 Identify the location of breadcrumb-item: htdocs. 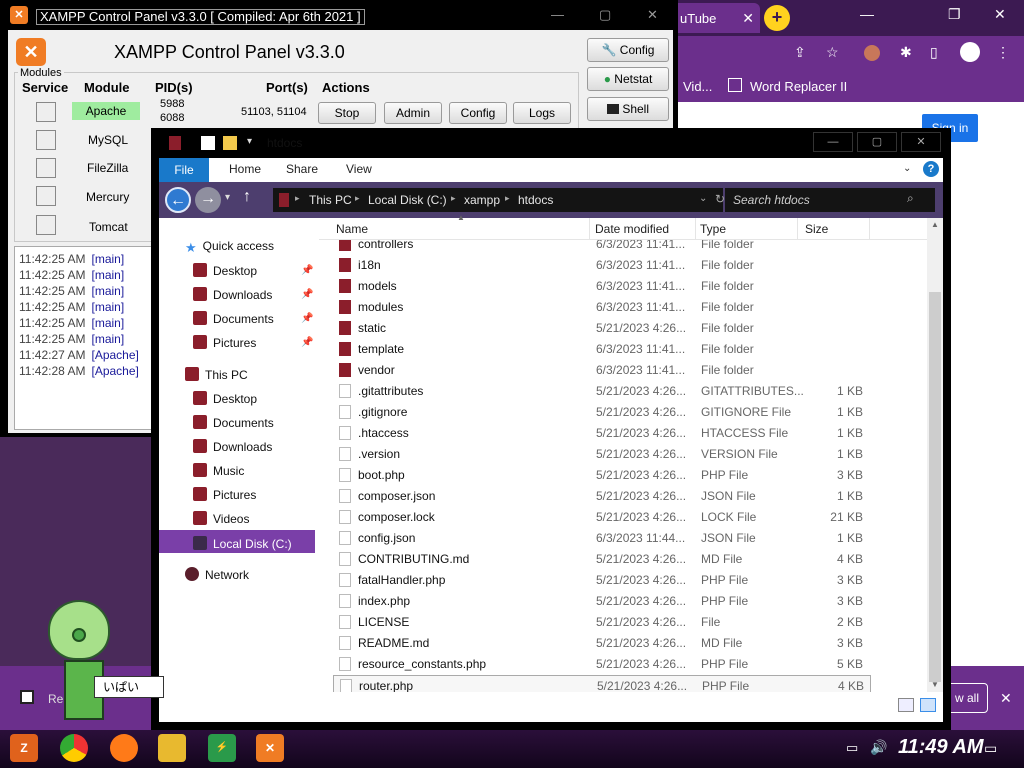
(535, 200).